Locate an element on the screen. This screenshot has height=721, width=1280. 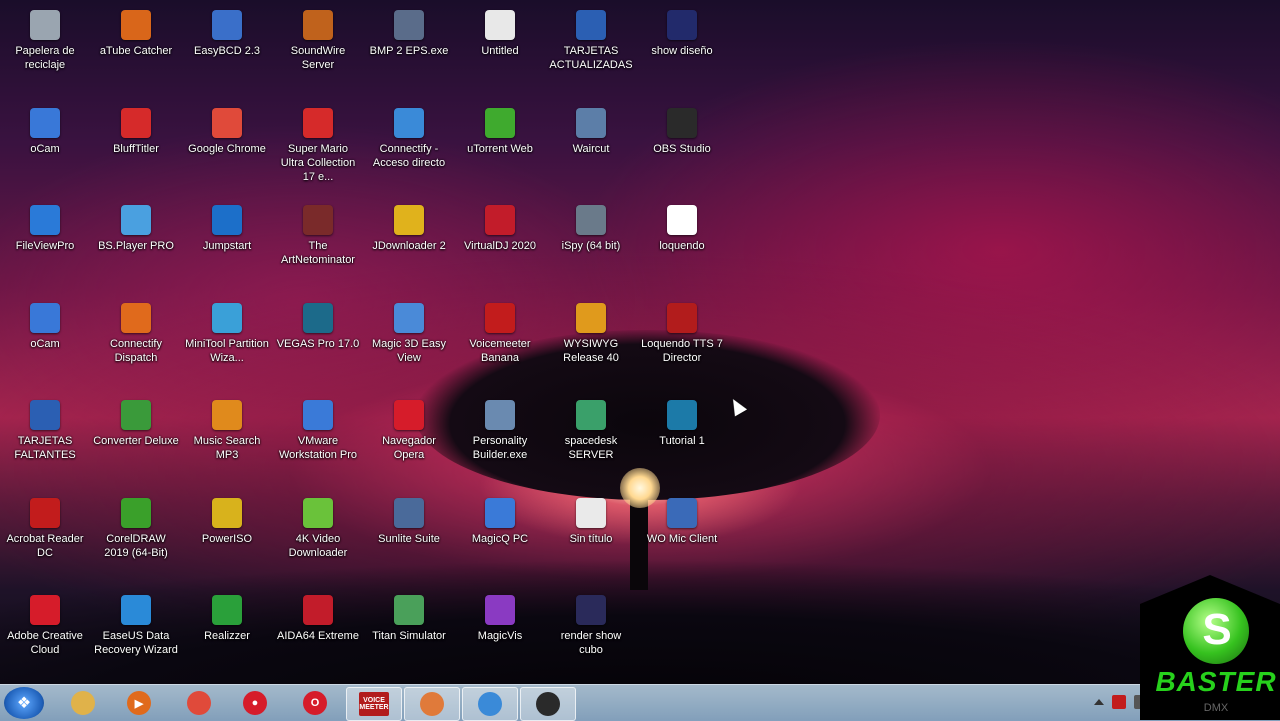
desktop-icon-label: SoundWire Server is located at coordinates (318, 58).